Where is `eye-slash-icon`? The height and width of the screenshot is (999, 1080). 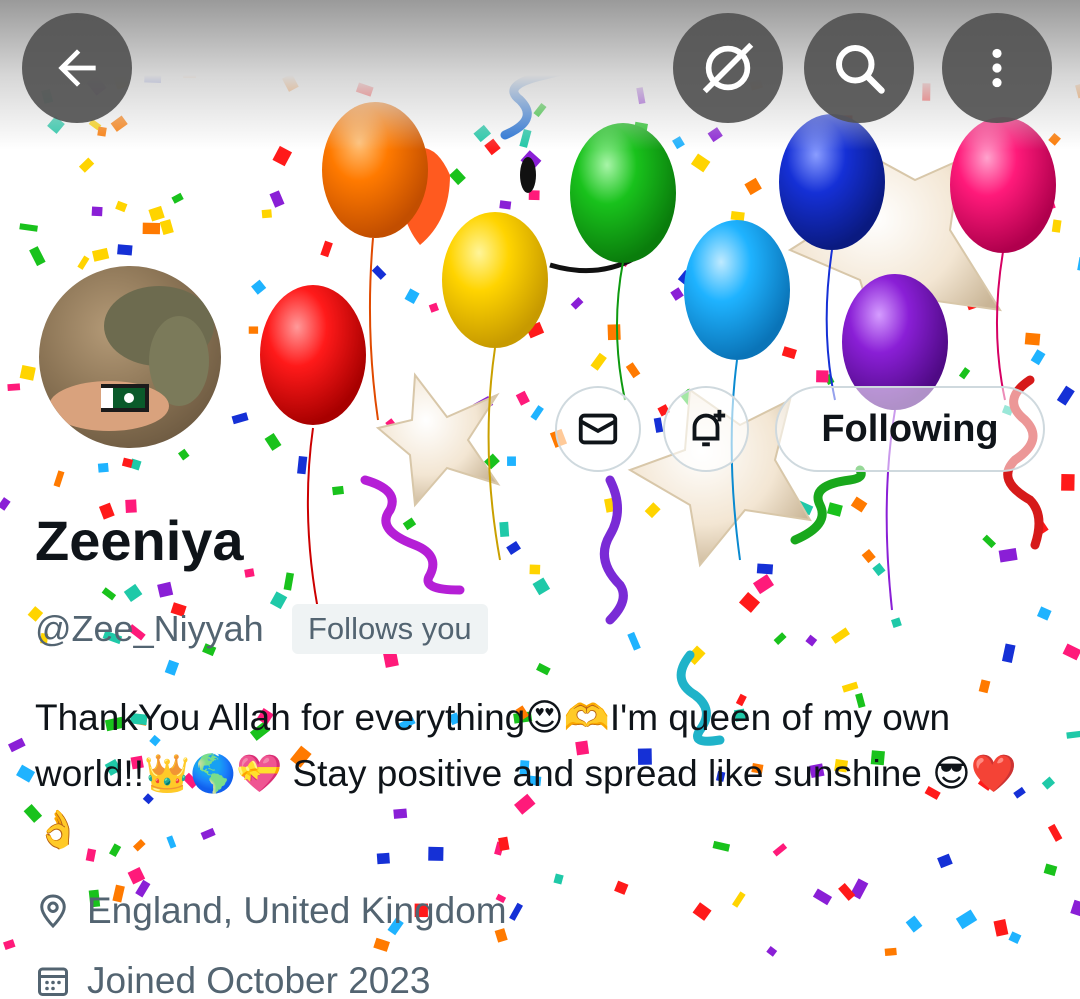 eye-slash-icon is located at coordinates (728, 68).